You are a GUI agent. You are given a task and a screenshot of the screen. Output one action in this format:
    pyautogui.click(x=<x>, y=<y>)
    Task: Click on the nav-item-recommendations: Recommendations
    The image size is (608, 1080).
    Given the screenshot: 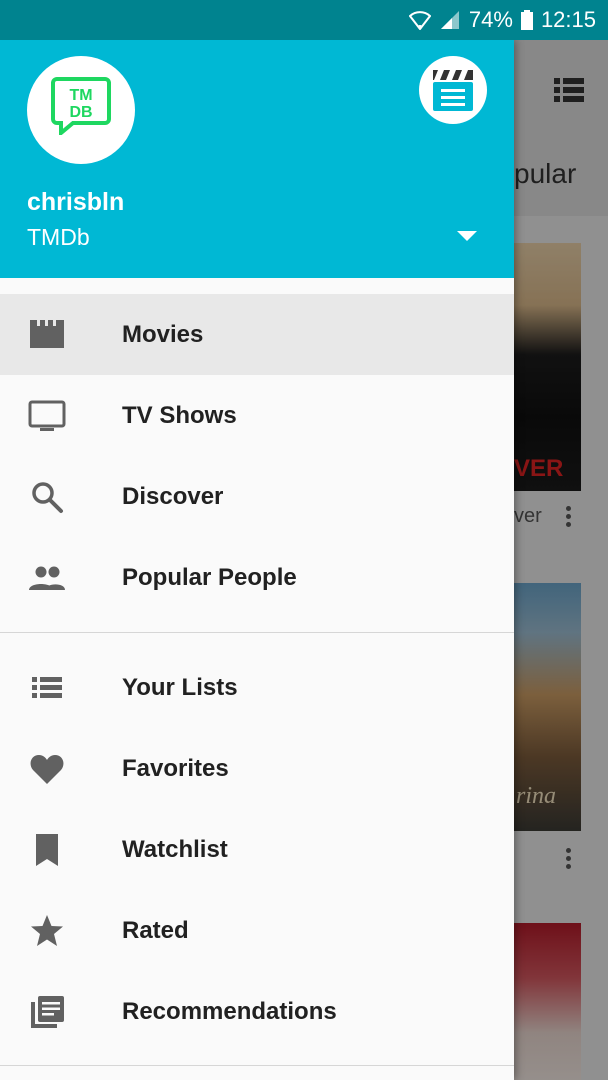 What is the action you would take?
    pyautogui.click(x=257, y=1011)
    